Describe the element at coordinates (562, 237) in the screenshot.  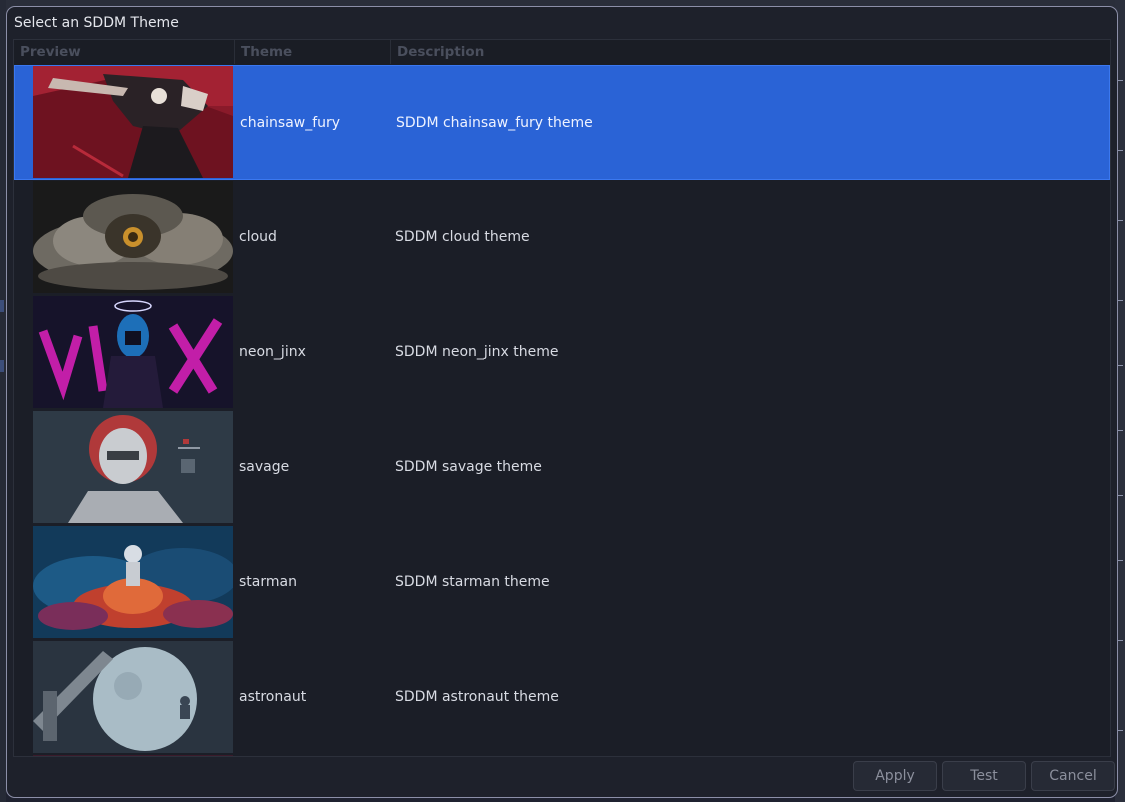
I see `table-row: cloud SDDM cloud theme` at that location.